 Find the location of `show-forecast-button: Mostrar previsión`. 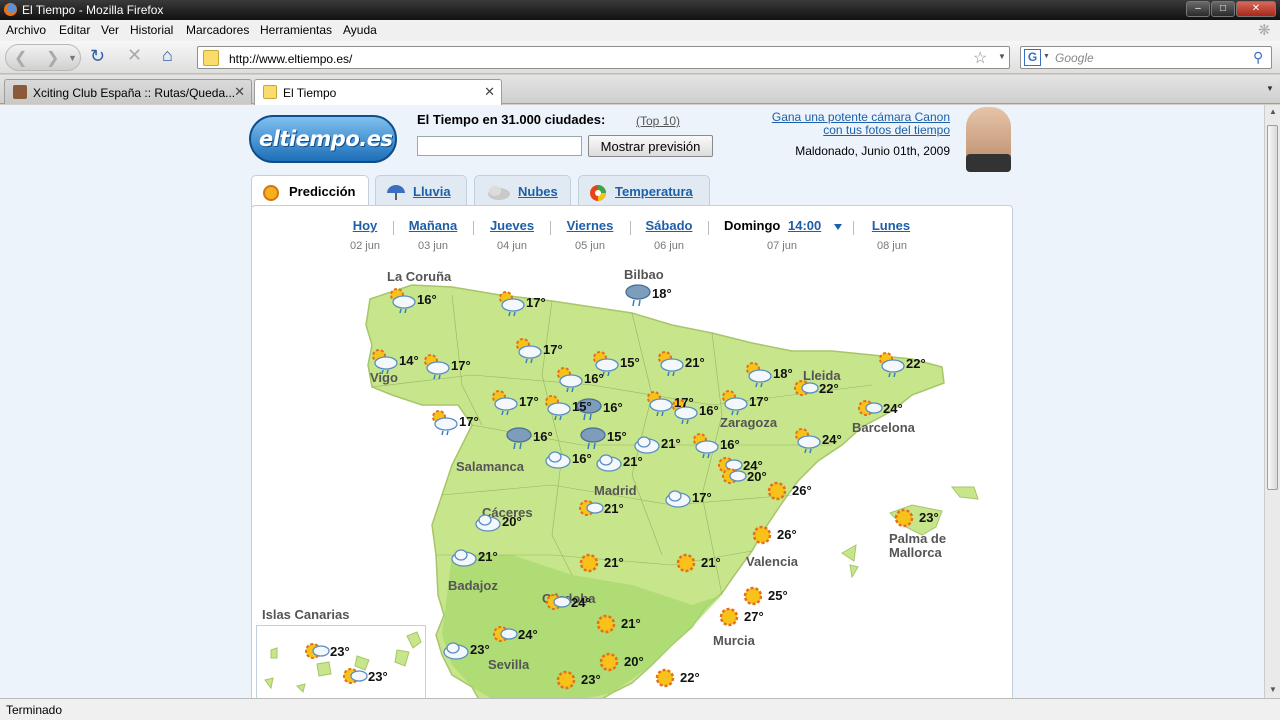

show-forecast-button: Mostrar previsión is located at coordinates (650, 146).